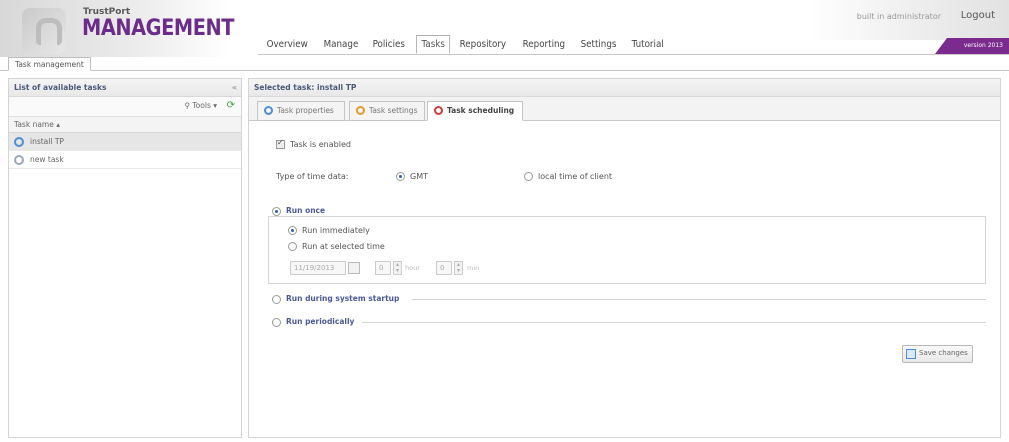  I want to click on run-once-label: Run once, so click(306, 210).